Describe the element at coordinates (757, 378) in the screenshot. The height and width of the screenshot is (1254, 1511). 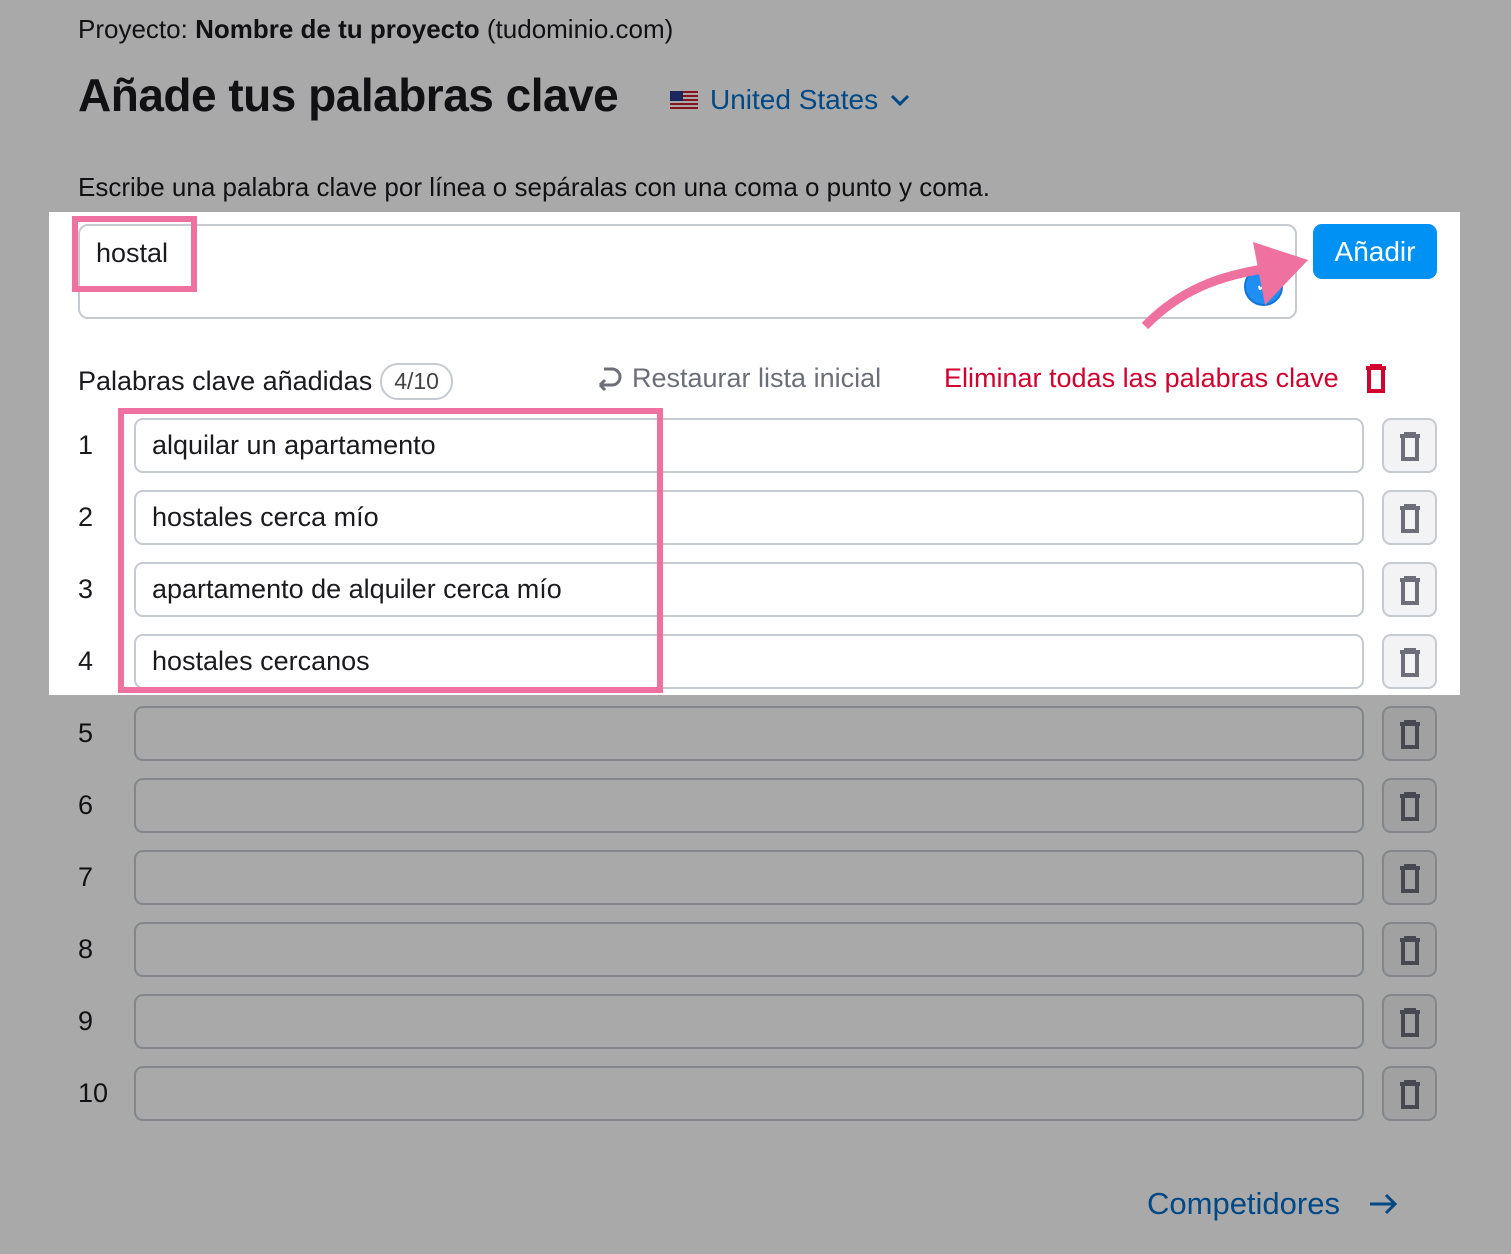
I see `restore-label: Restaurar lista inicial` at that location.